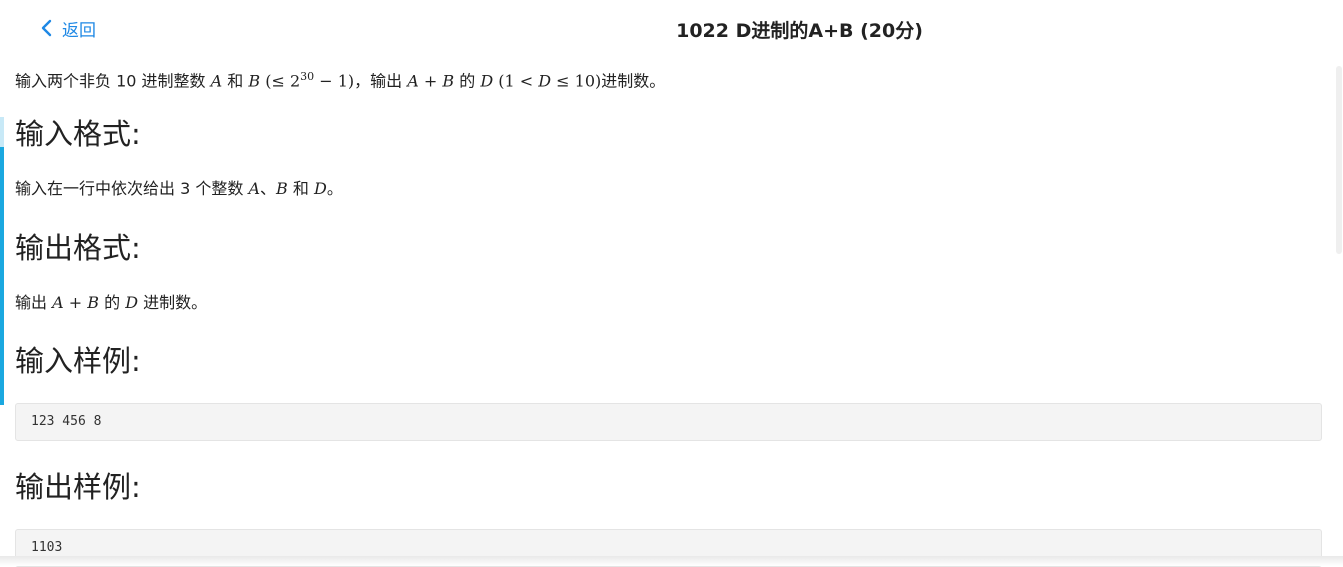 The height and width of the screenshot is (567, 1343). I want to click on top-bar: 返回 1022 D进制的A+B (20分), so click(671, 28).